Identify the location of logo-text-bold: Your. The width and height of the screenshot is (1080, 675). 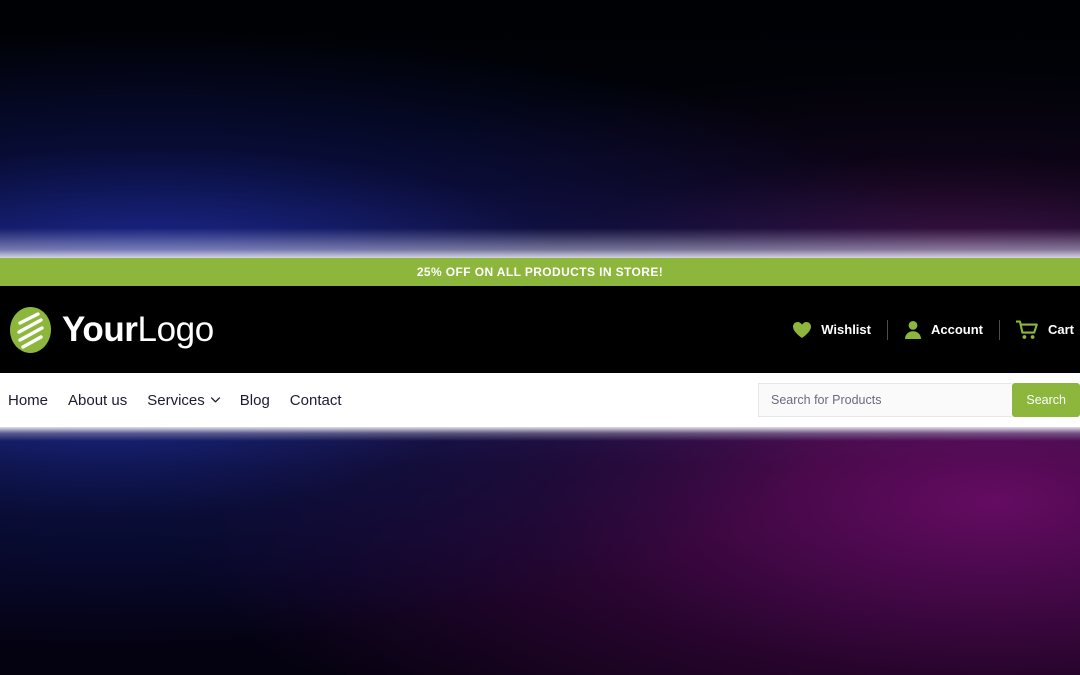
(100, 329).